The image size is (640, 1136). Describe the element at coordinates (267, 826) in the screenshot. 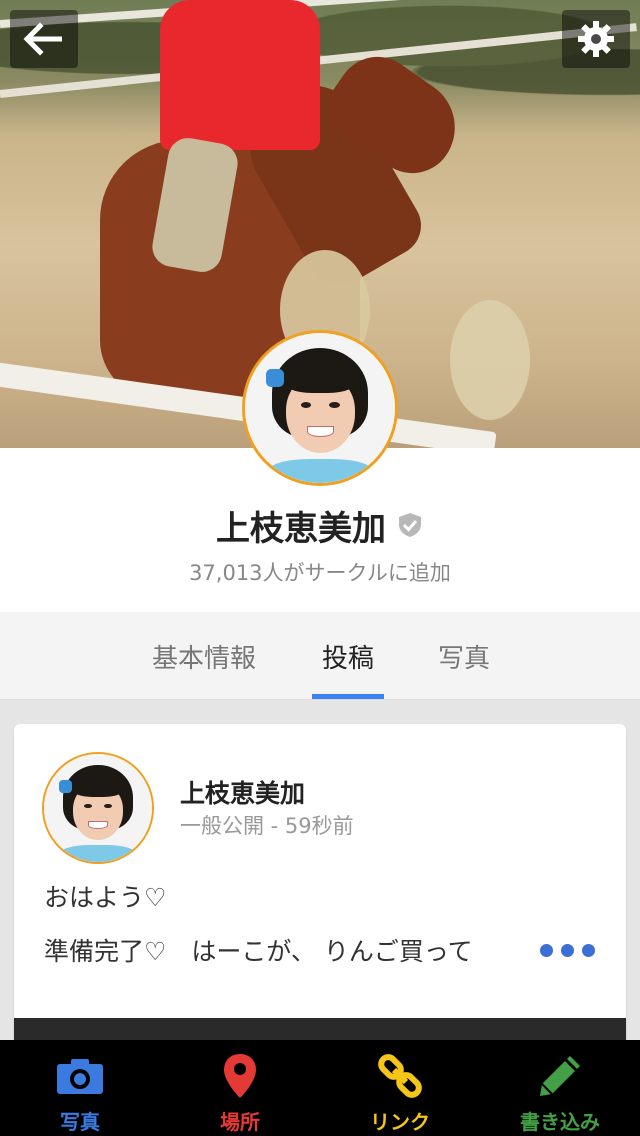

I see `post-meta: 一般公開 - 59秒前` at that location.